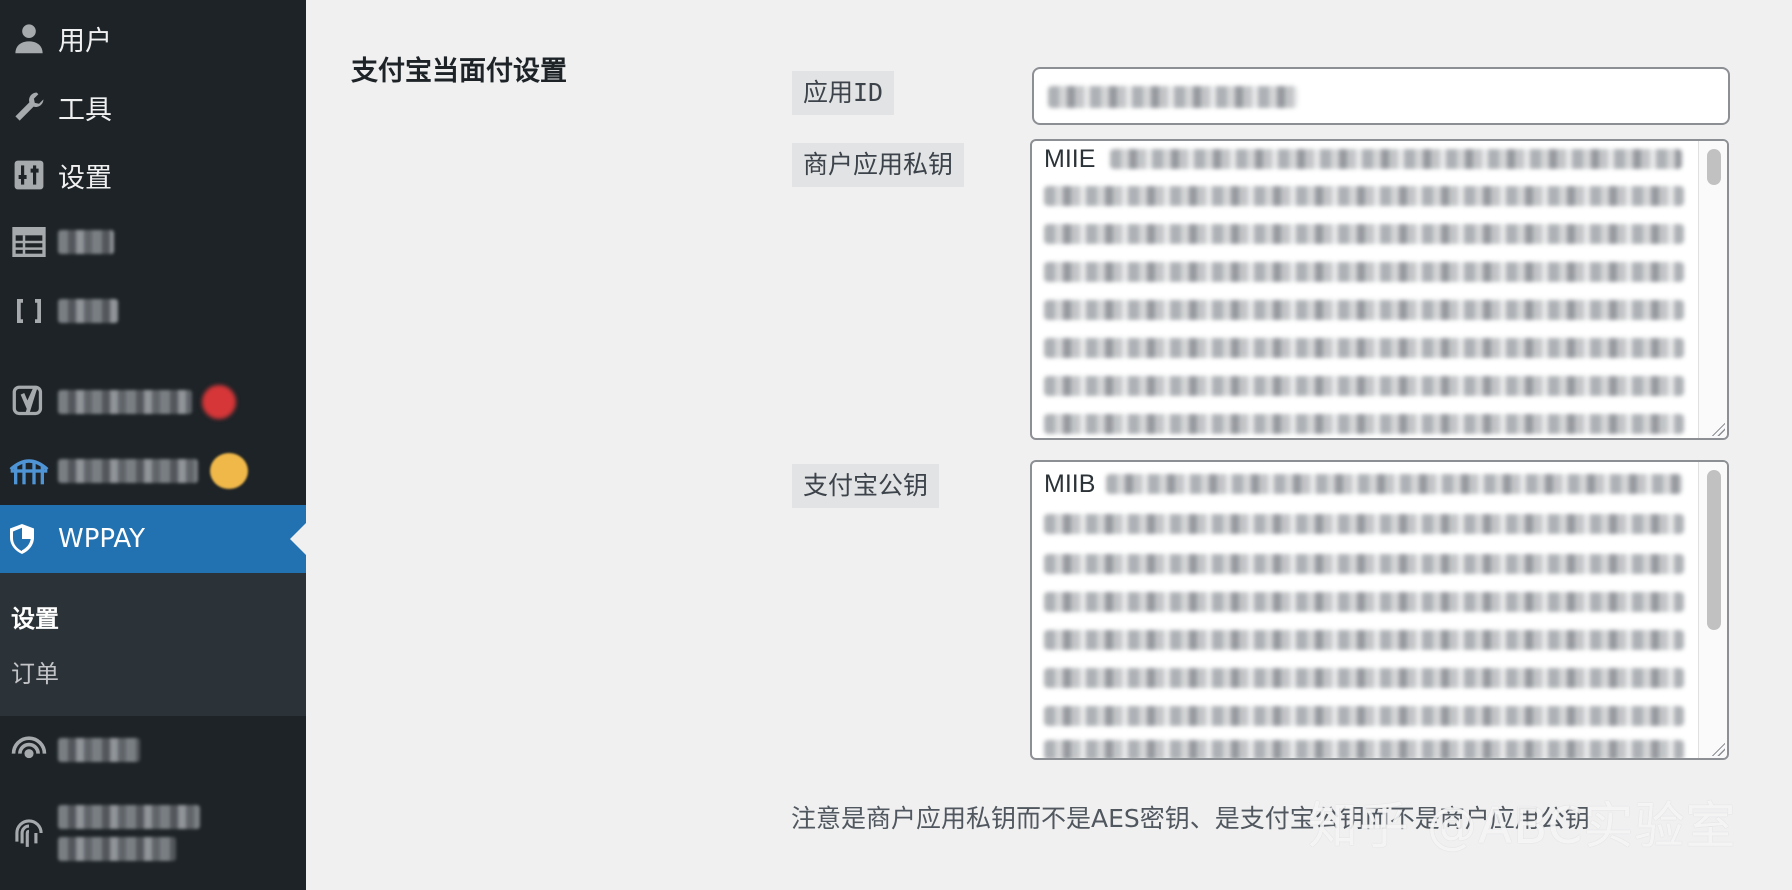 The height and width of the screenshot is (890, 1792). I want to click on private-key-label: 商户应用私钥, so click(878, 165).